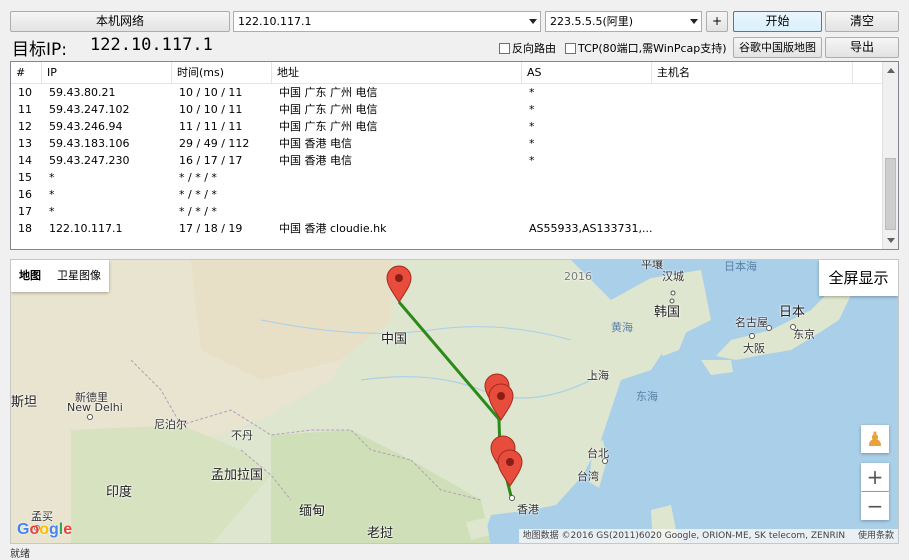 Image resolution: width=909 pixels, height=560 pixels. Describe the element at coordinates (25, 92) in the screenshot. I see `cell-index: 10` at that location.